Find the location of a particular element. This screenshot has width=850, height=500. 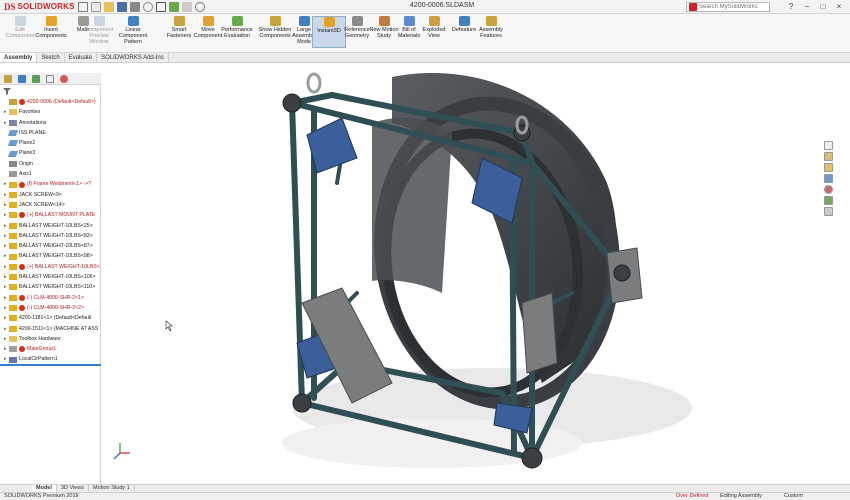

file-properties-icon is located at coordinates (187, 6).